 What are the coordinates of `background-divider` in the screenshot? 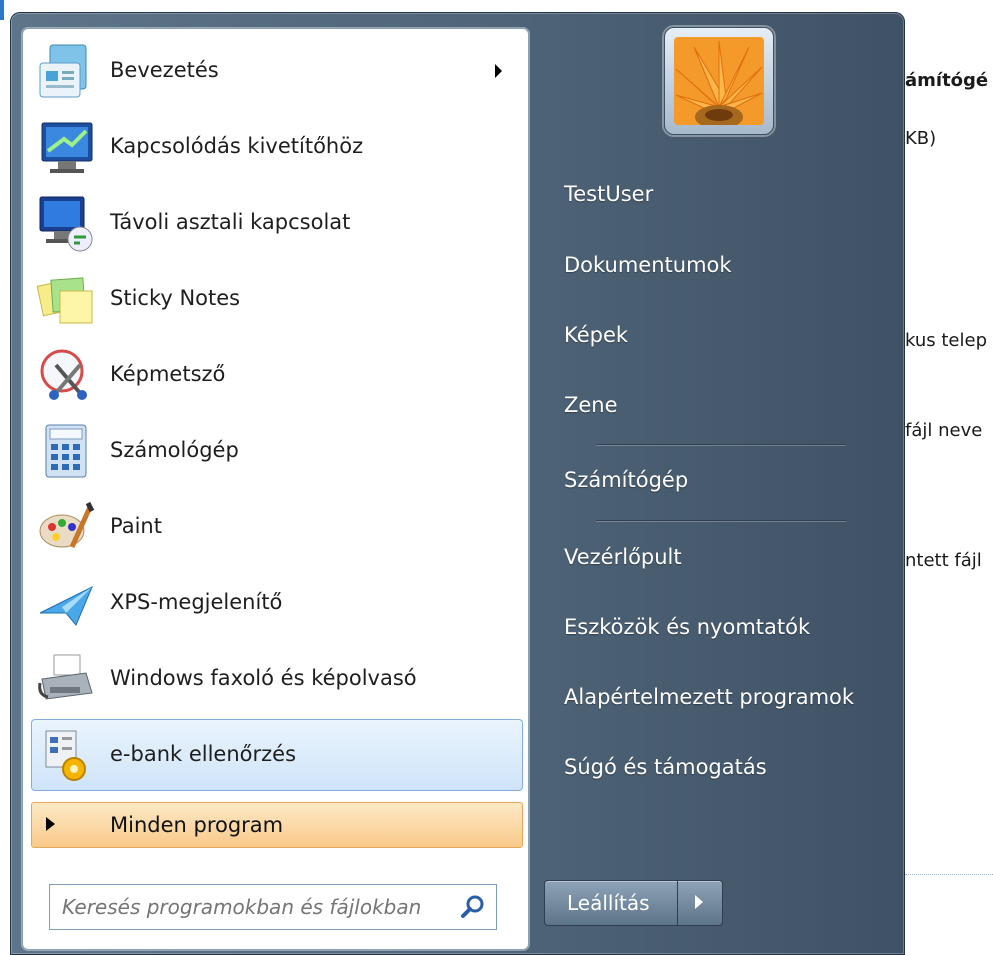 It's located at (949, 874).